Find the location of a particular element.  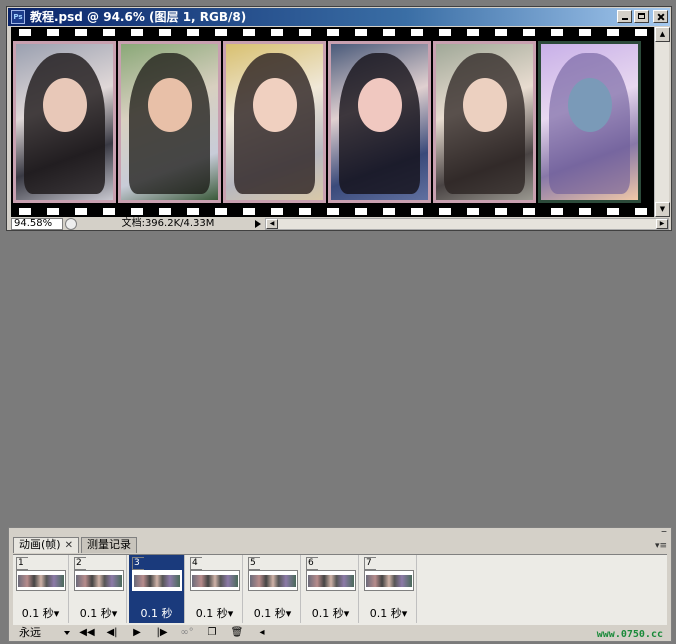

frame-number: 1 is located at coordinates (22, 563).